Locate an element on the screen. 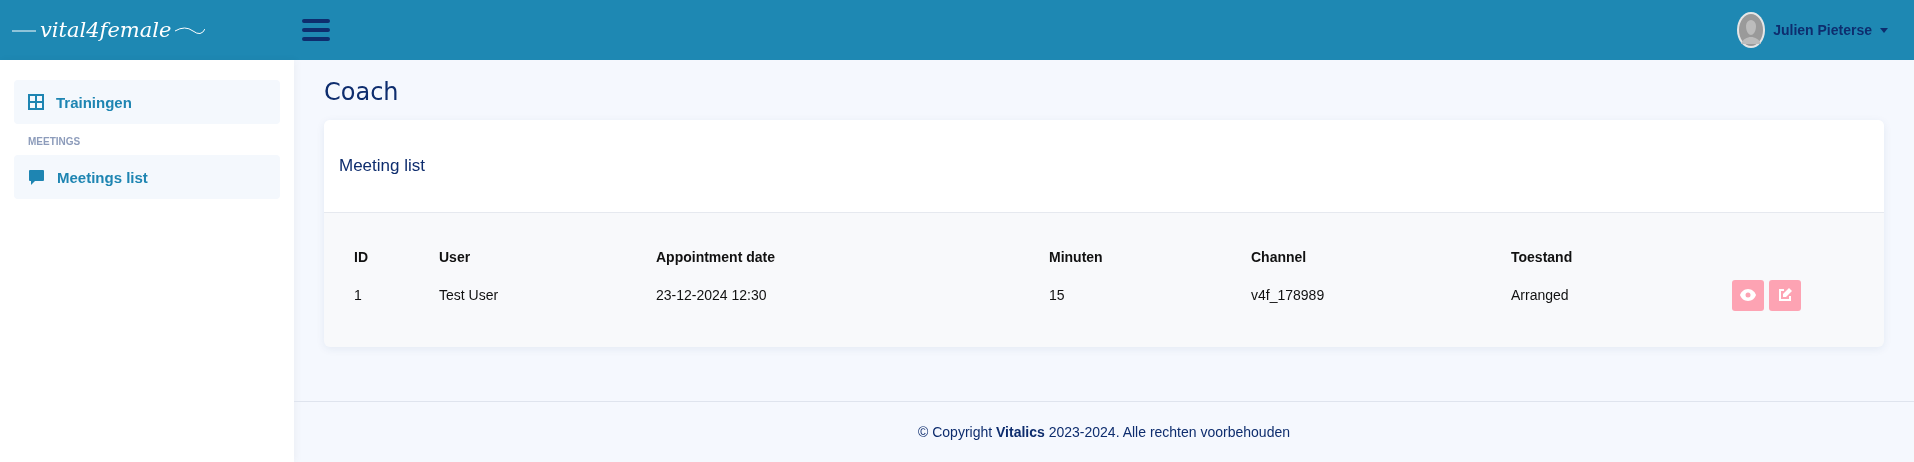 The image size is (1914, 462). column-header: Toestand is located at coordinates (1542, 257).